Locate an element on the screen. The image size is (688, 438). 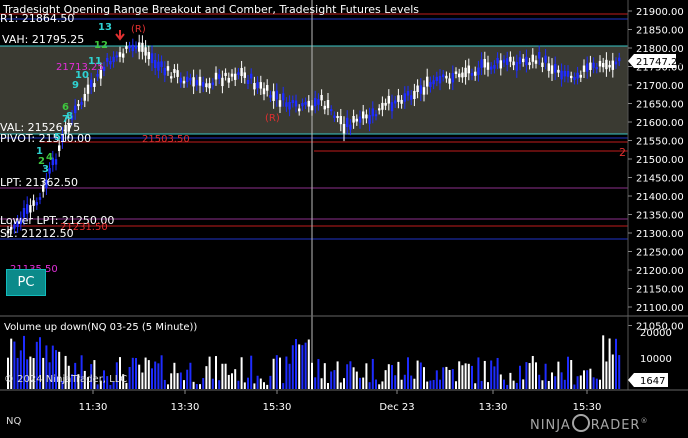
pivot-label: PIVOT: 21510.00 is located at coordinates (45, 138).